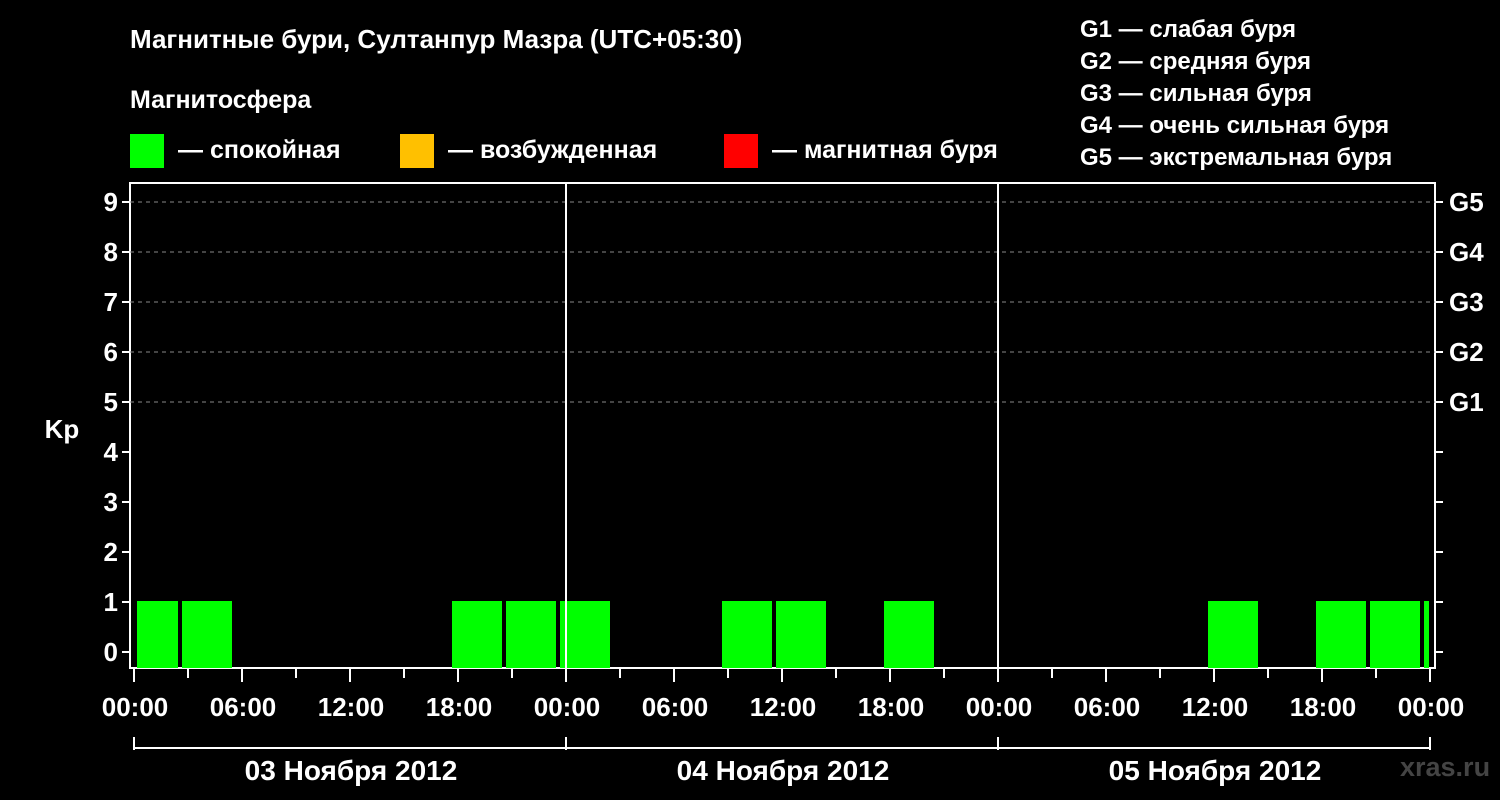 The height and width of the screenshot is (800, 1500). What do you see at coordinates (1466, 352) in the screenshot?
I see `g-tick-label: G2` at bounding box center [1466, 352].